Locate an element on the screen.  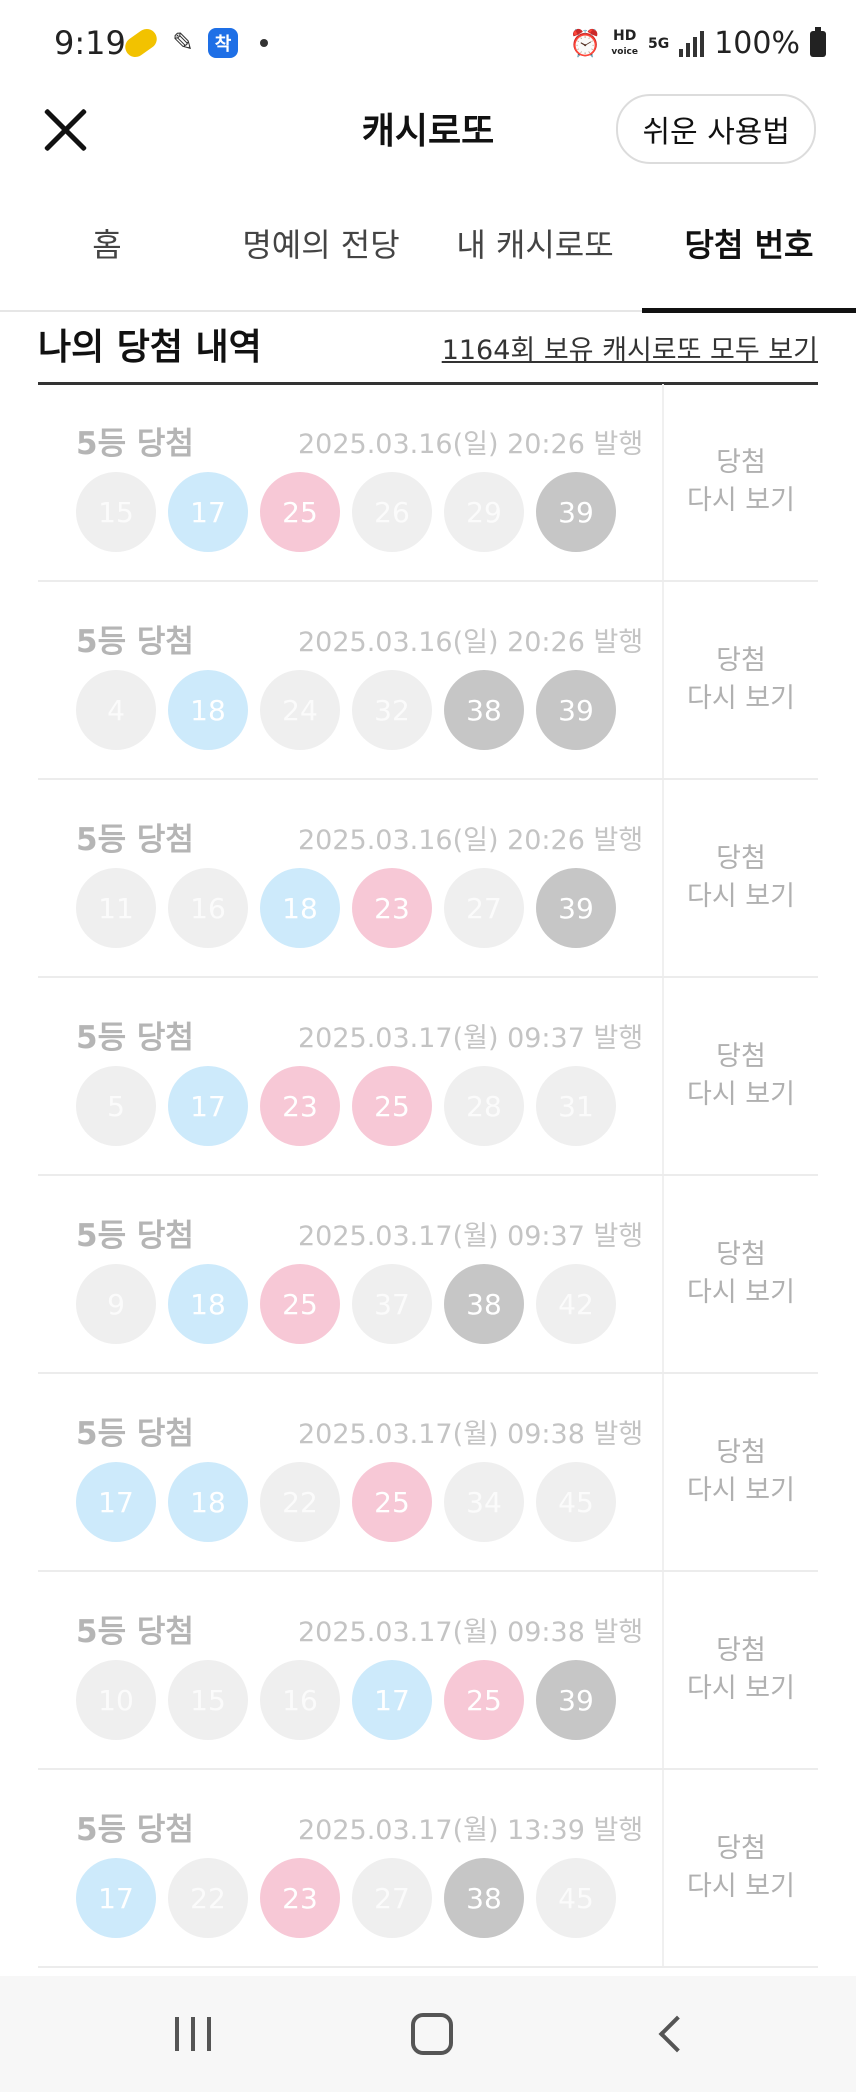
notification-icons: ✎ 착 is located at coordinates (194, 43).